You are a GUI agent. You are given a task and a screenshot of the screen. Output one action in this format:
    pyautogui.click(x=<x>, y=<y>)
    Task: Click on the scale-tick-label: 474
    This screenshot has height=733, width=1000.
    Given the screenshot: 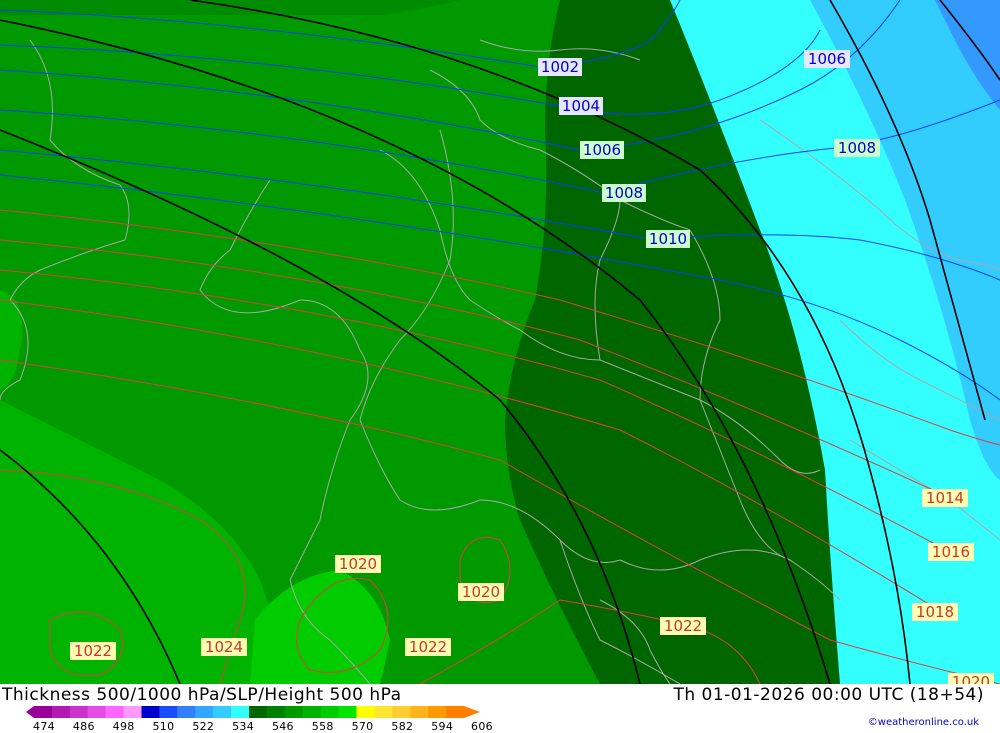 What is the action you would take?
    pyautogui.click(x=44, y=726)
    